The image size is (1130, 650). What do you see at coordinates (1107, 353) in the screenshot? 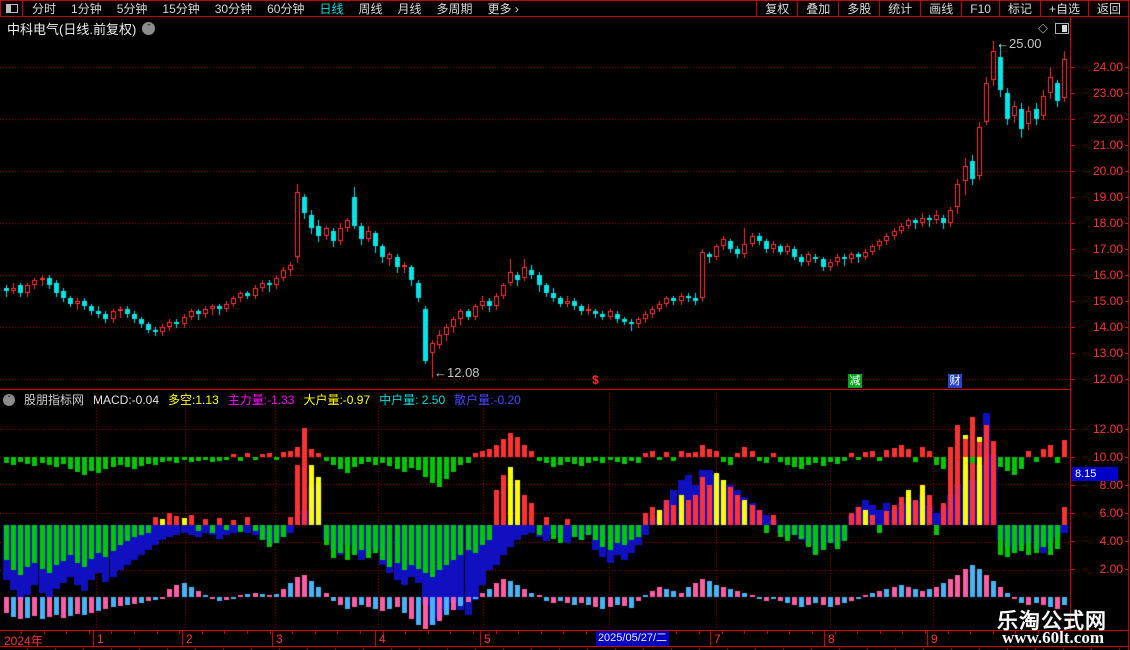
I see `price-label-13.00: 13.00` at bounding box center [1107, 353].